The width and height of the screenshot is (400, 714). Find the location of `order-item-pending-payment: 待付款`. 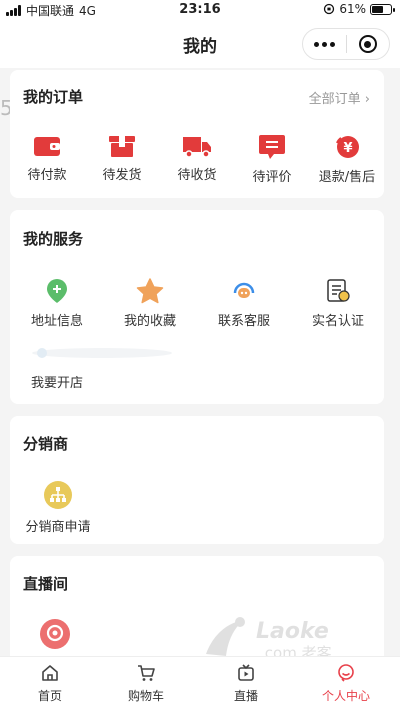

order-item-pending-payment: 待付款 is located at coordinates (47, 158).